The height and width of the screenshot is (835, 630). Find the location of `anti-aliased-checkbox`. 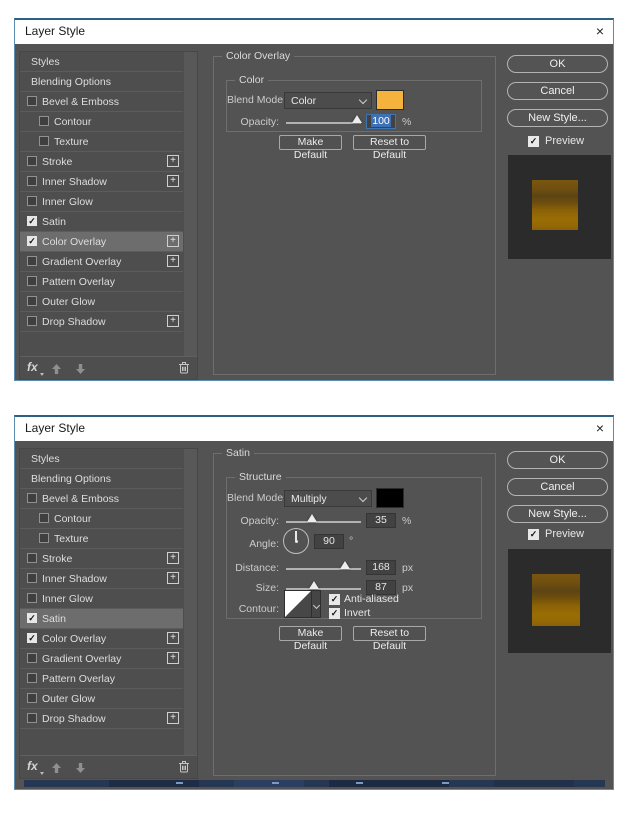

anti-aliased-checkbox is located at coordinates (334, 599).